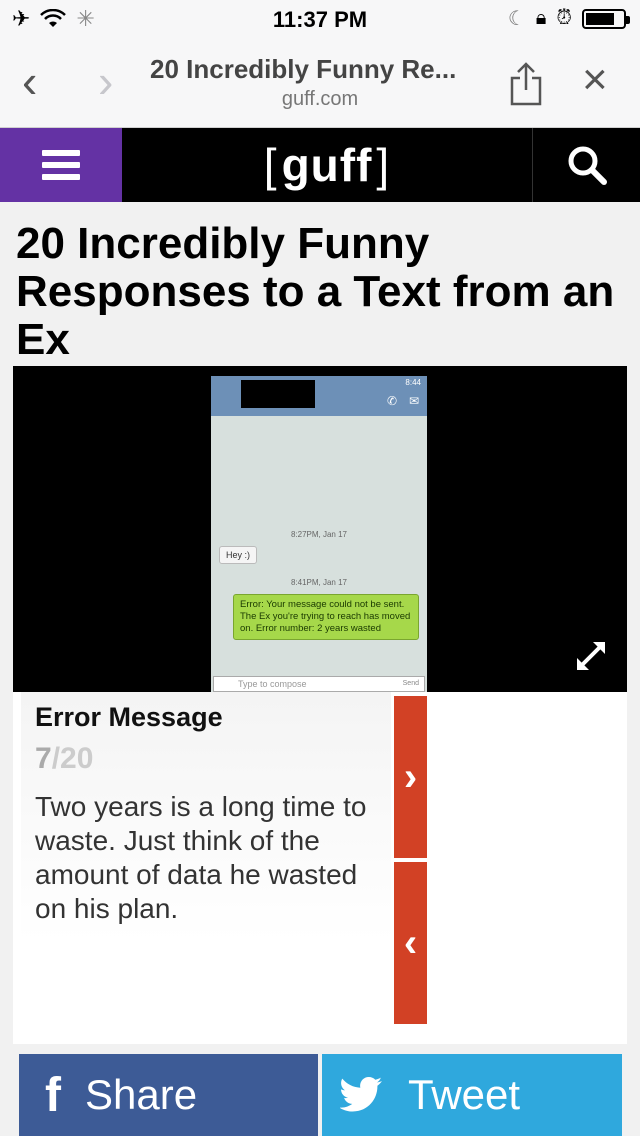  Describe the element at coordinates (29, 81) in the screenshot. I see `back-icon: ‹` at that location.